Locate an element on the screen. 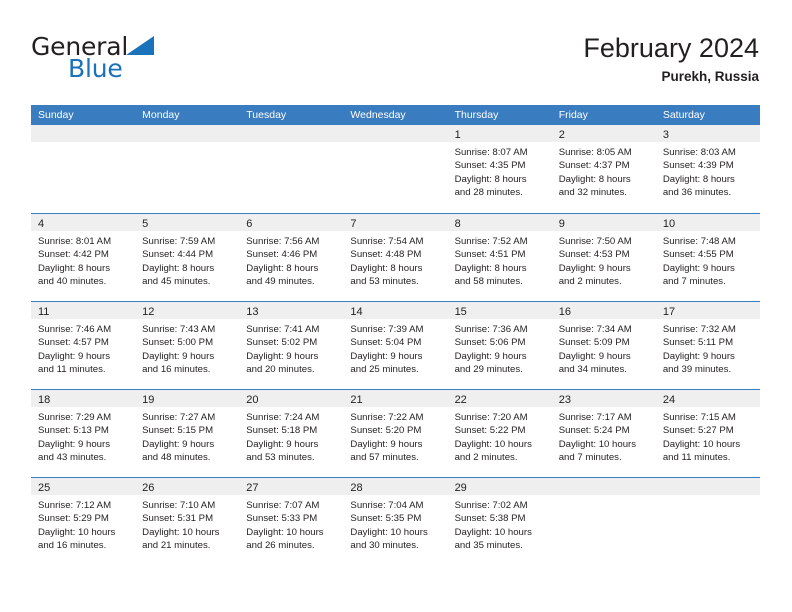  day-number-band: 13 is located at coordinates (291, 310).